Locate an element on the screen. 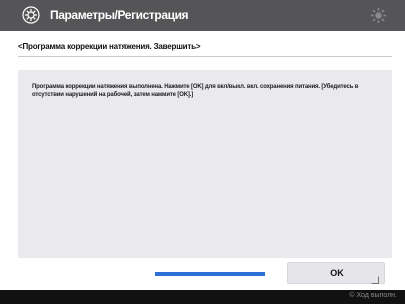  sun-gear-icon is located at coordinates (378, 15).